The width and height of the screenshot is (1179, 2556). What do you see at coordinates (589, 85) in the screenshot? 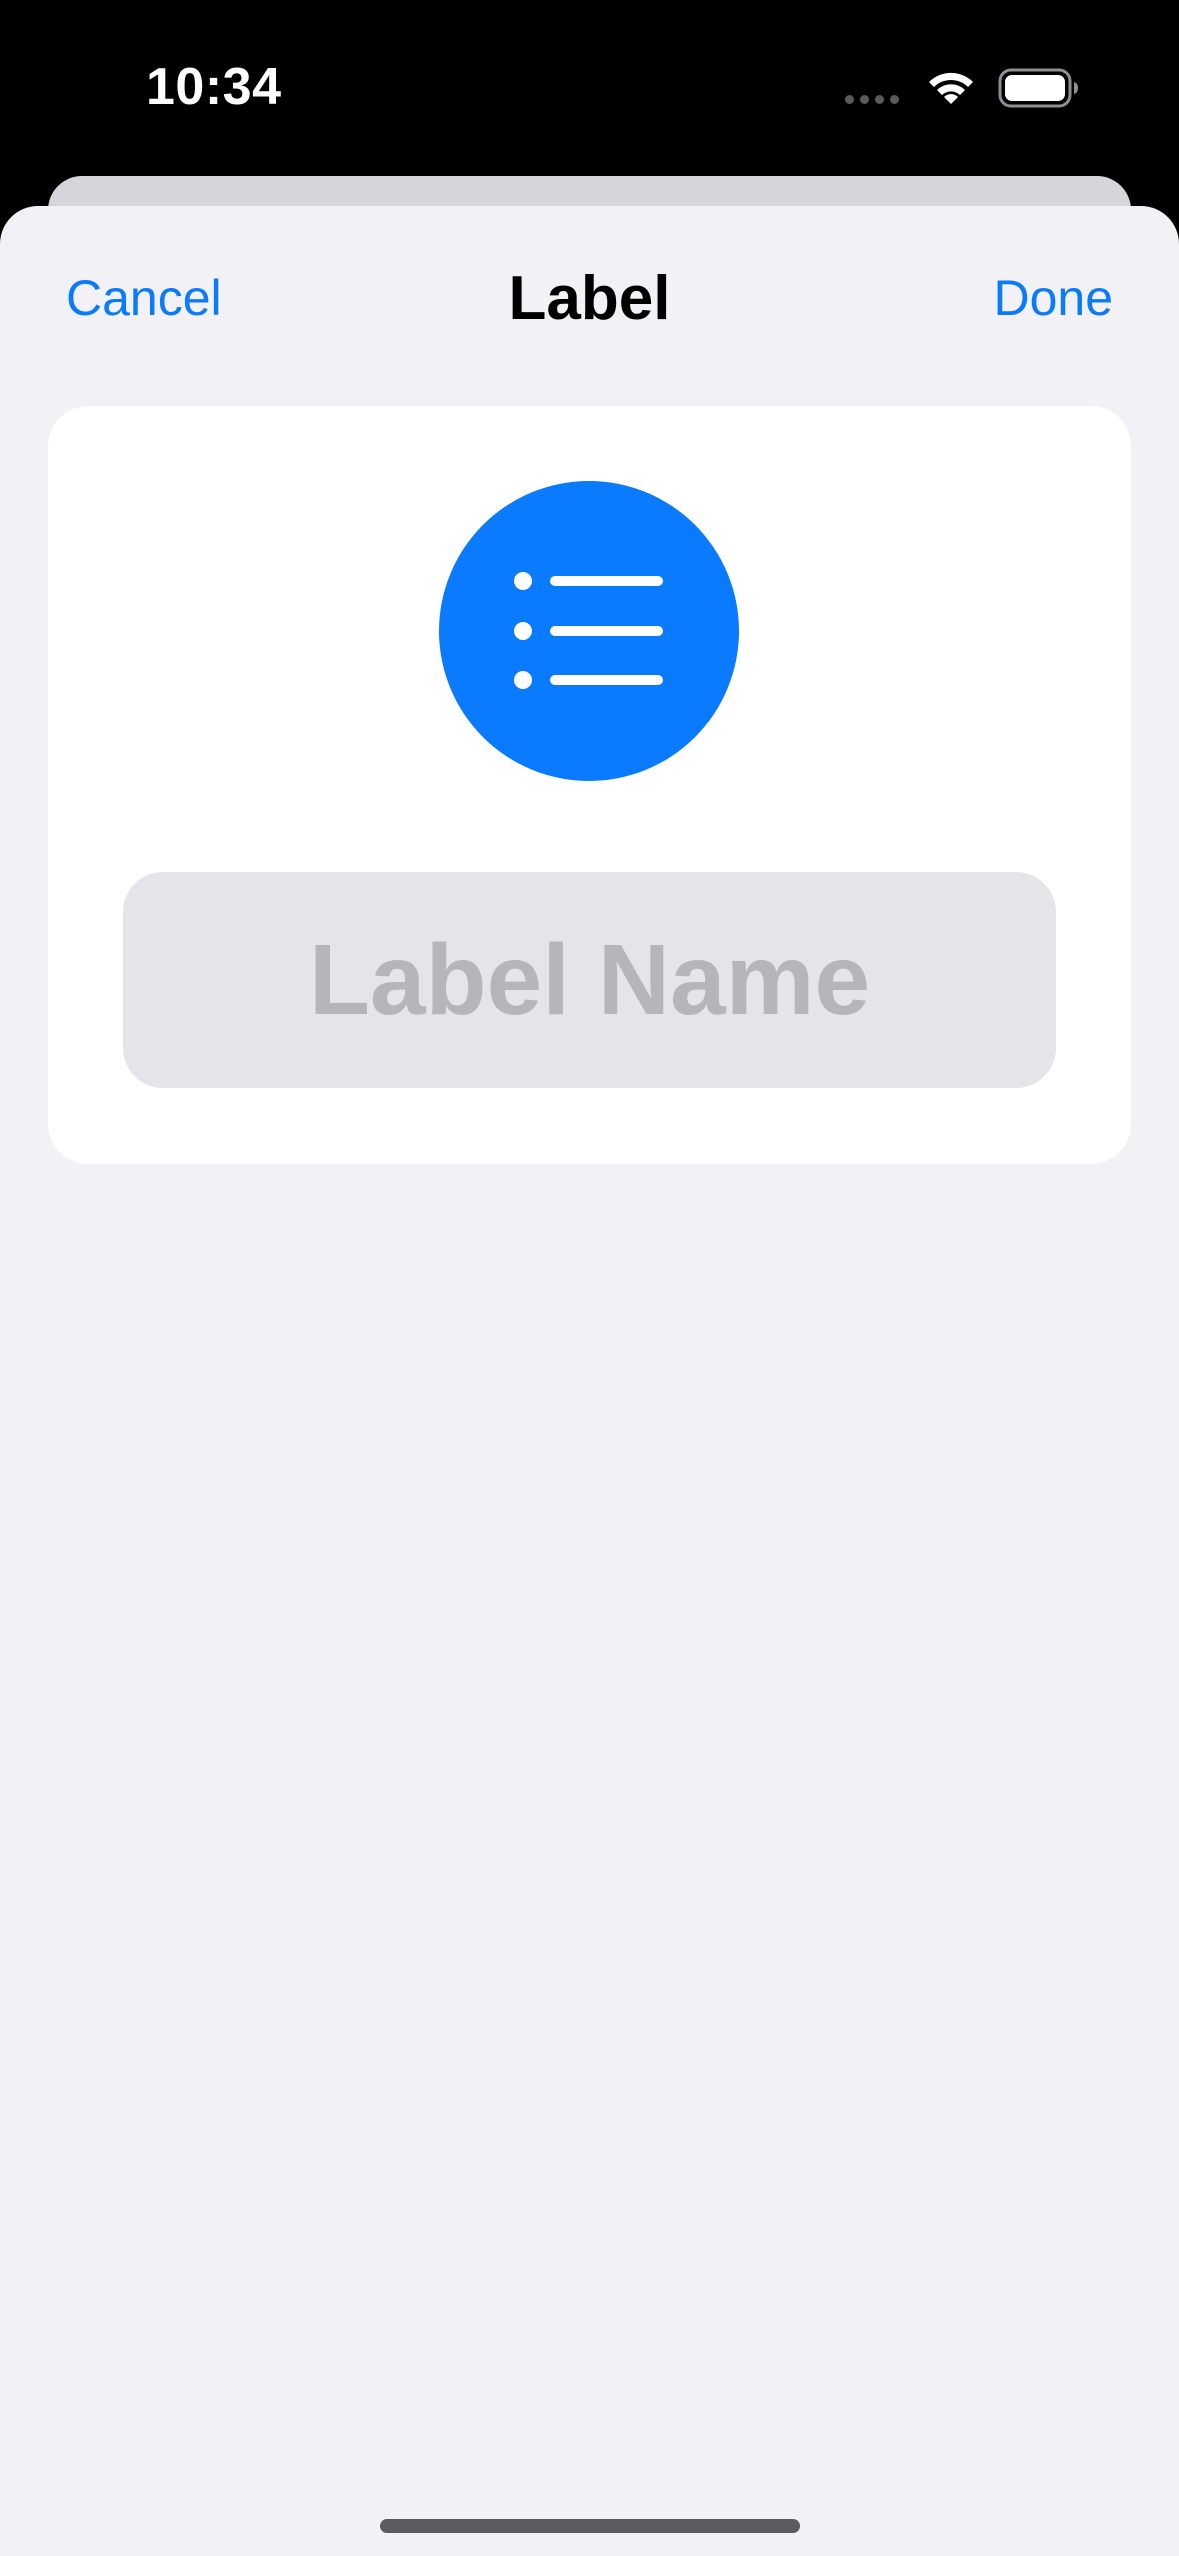
I see `status-bar: 10:34` at bounding box center [589, 85].